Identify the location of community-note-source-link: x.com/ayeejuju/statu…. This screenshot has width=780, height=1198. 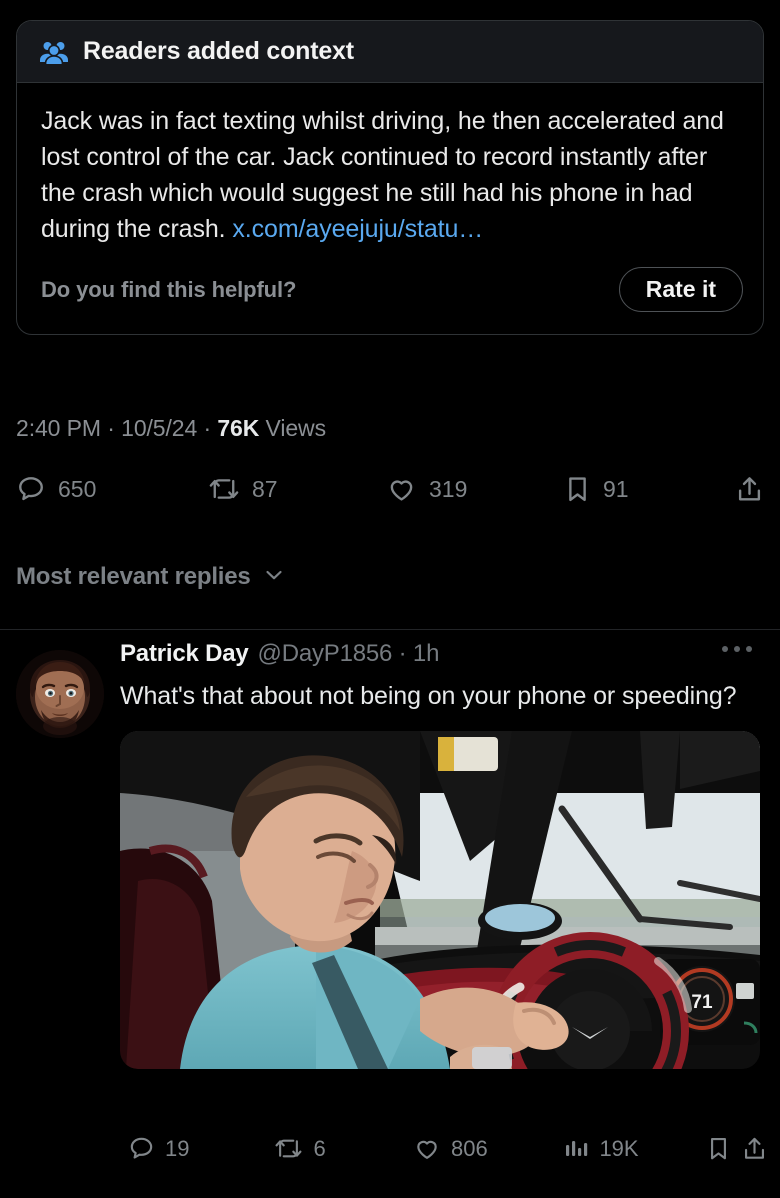
(357, 229).